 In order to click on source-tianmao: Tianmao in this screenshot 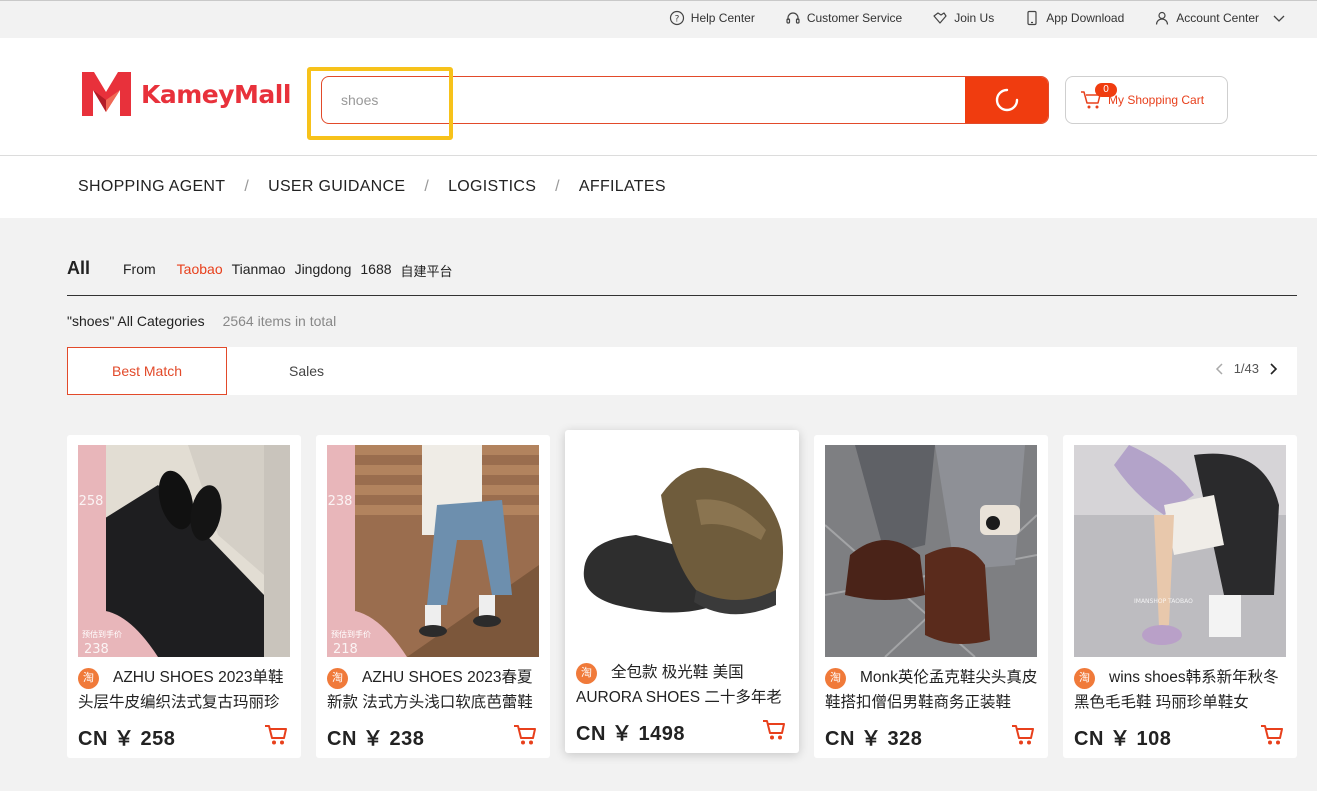, I will do `click(259, 270)`.